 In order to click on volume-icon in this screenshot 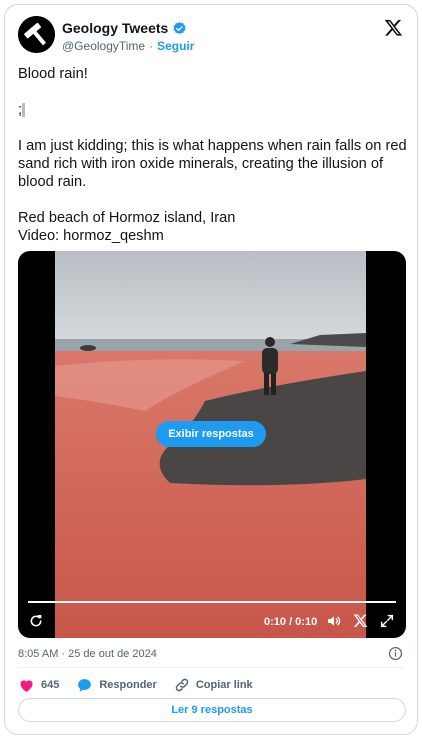, I will do `click(334, 621)`.